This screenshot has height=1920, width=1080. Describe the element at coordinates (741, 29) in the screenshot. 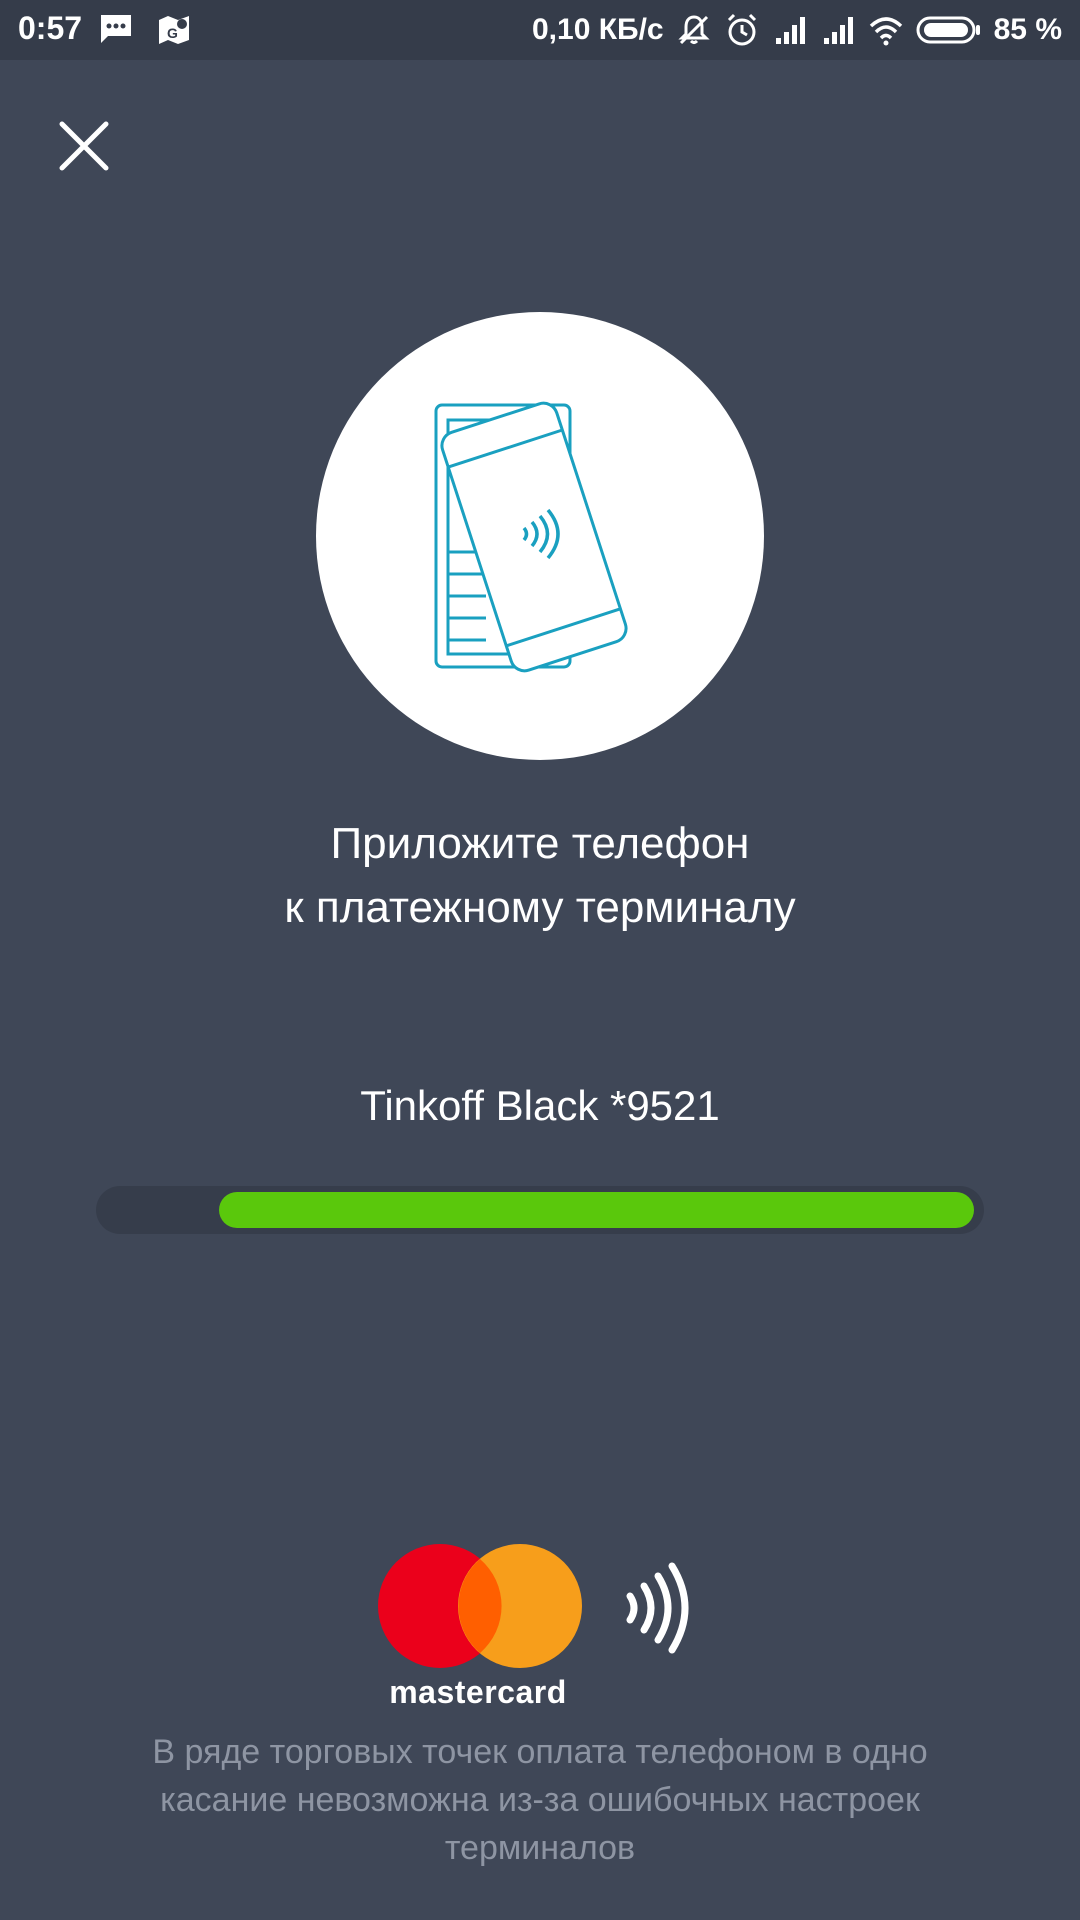

I see `alarm-icon` at that location.